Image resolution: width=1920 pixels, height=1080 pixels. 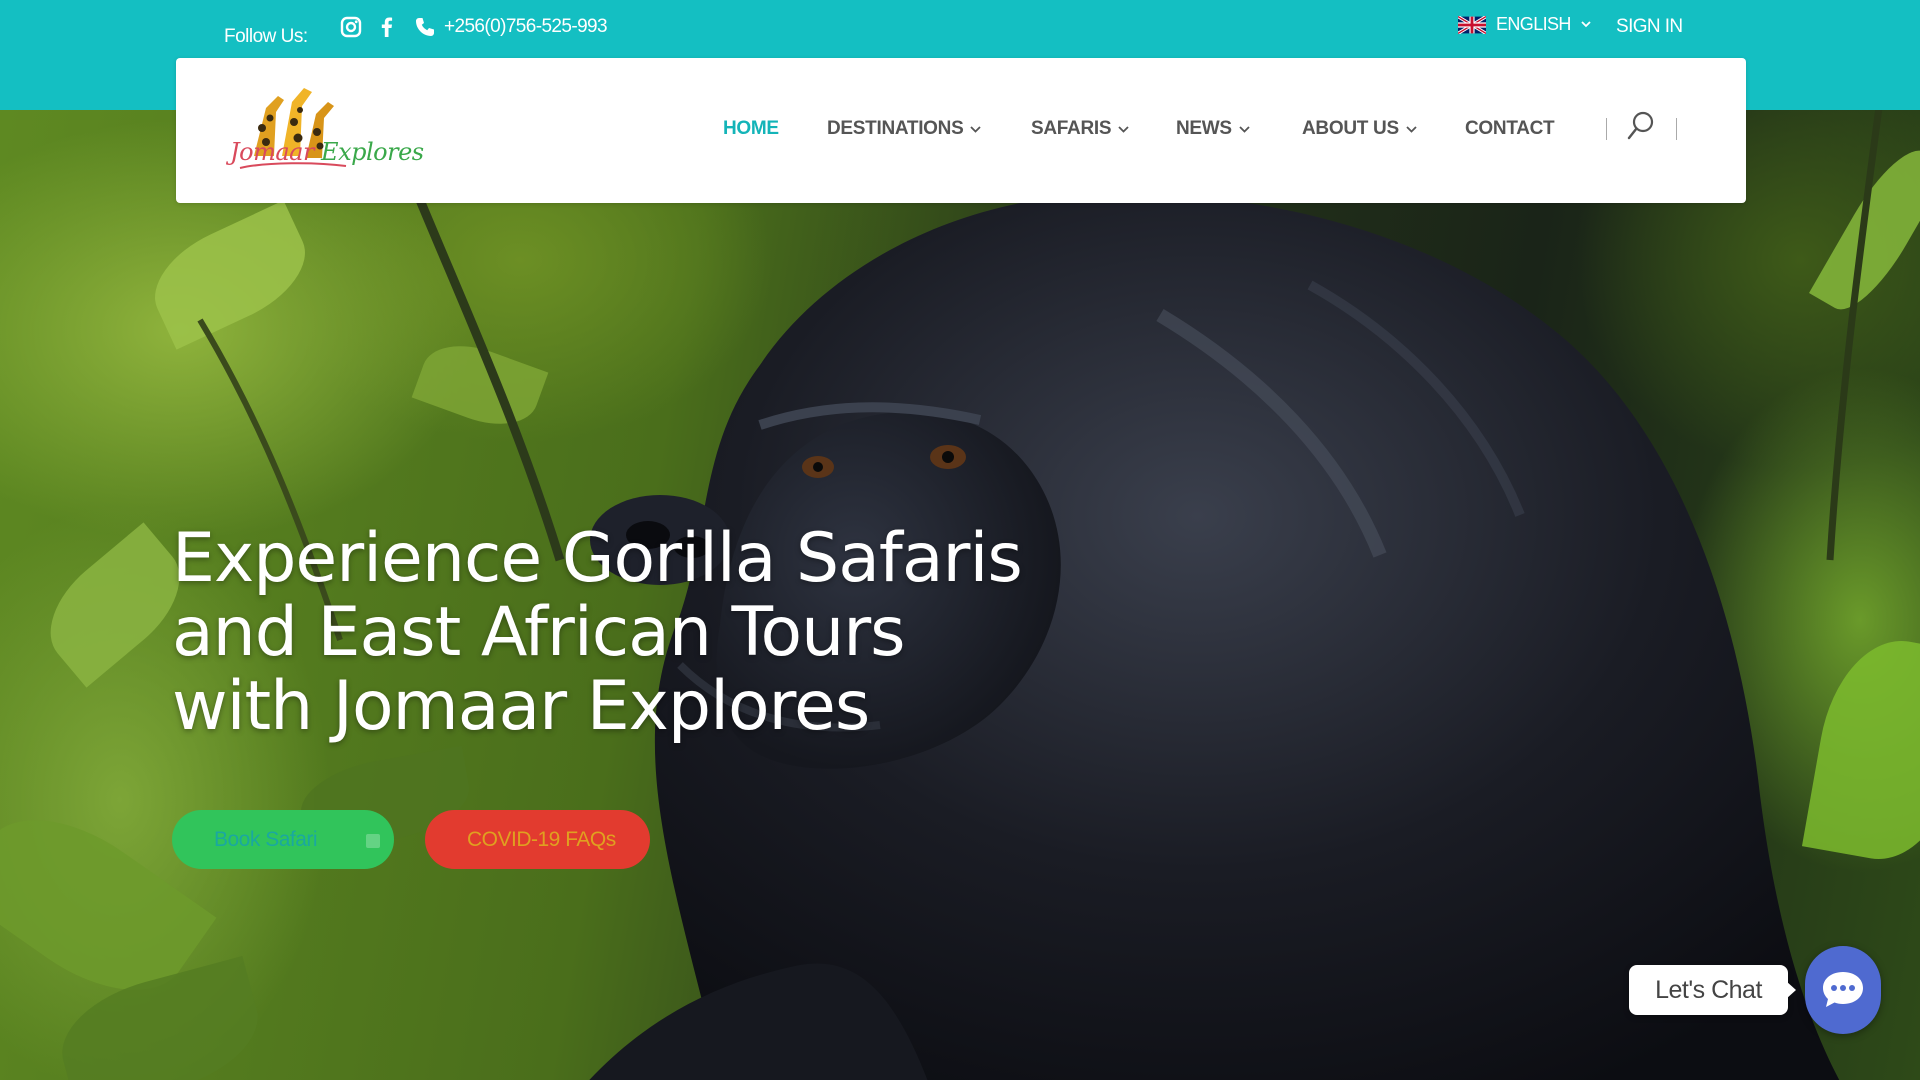 I want to click on language-selector: ENGLISH, so click(x=1524, y=24).